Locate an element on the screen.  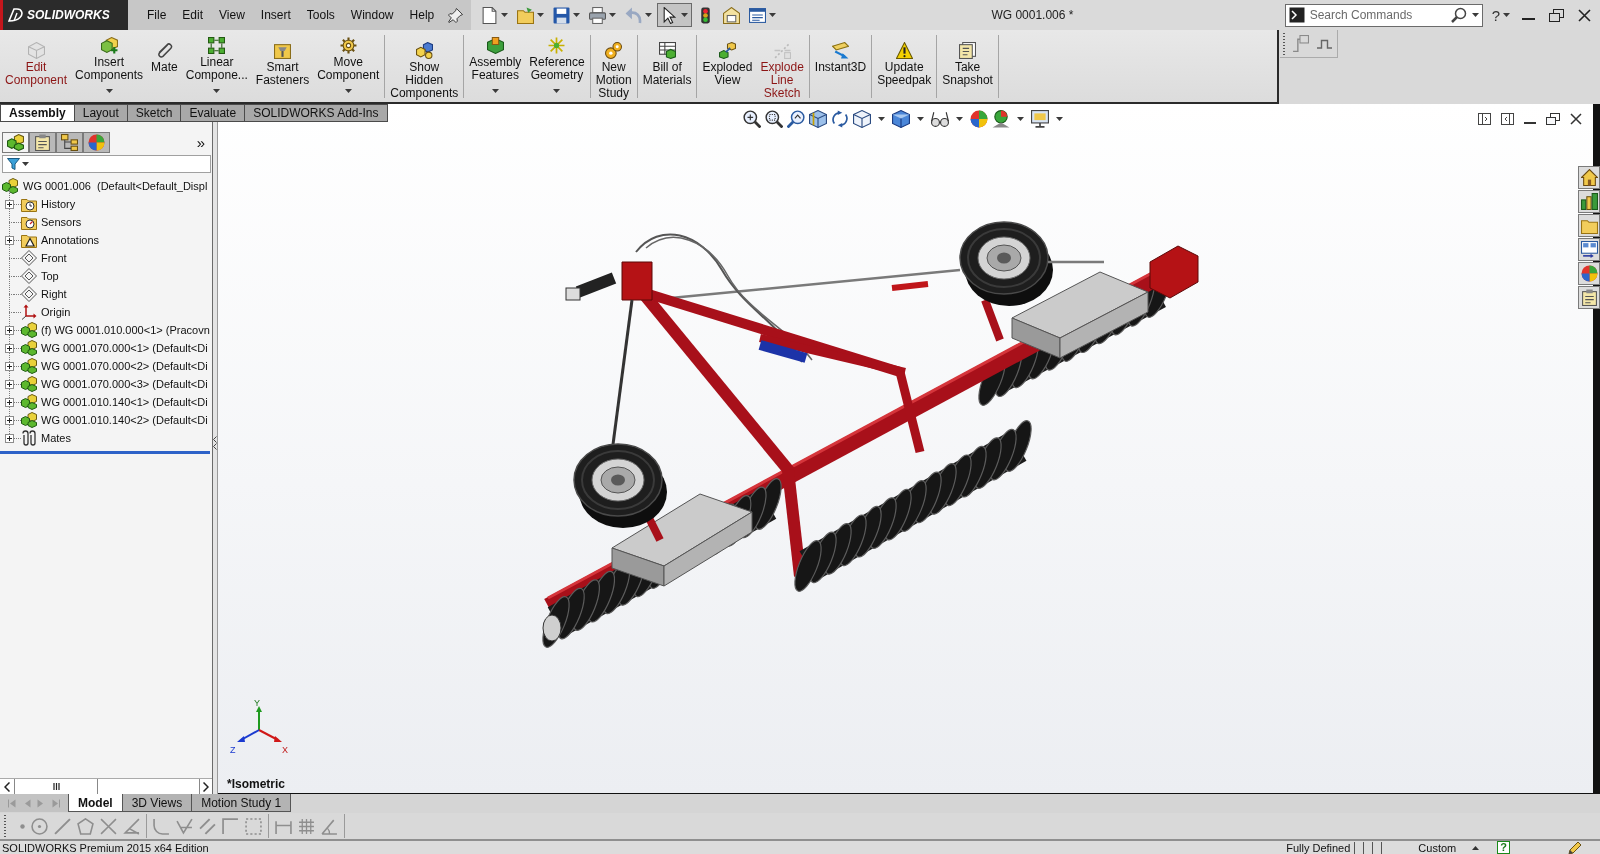
tab: 3D Views is located at coordinates (157, 803).